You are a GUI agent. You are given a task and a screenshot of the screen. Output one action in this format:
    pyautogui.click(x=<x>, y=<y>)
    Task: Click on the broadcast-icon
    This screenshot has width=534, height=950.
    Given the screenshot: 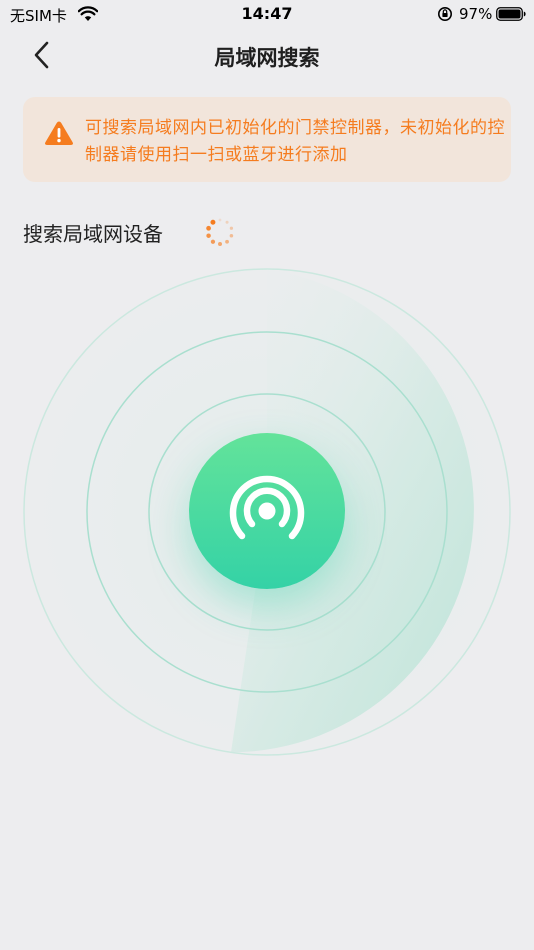 What is the action you would take?
    pyautogui.click(x=267, y=507)
    